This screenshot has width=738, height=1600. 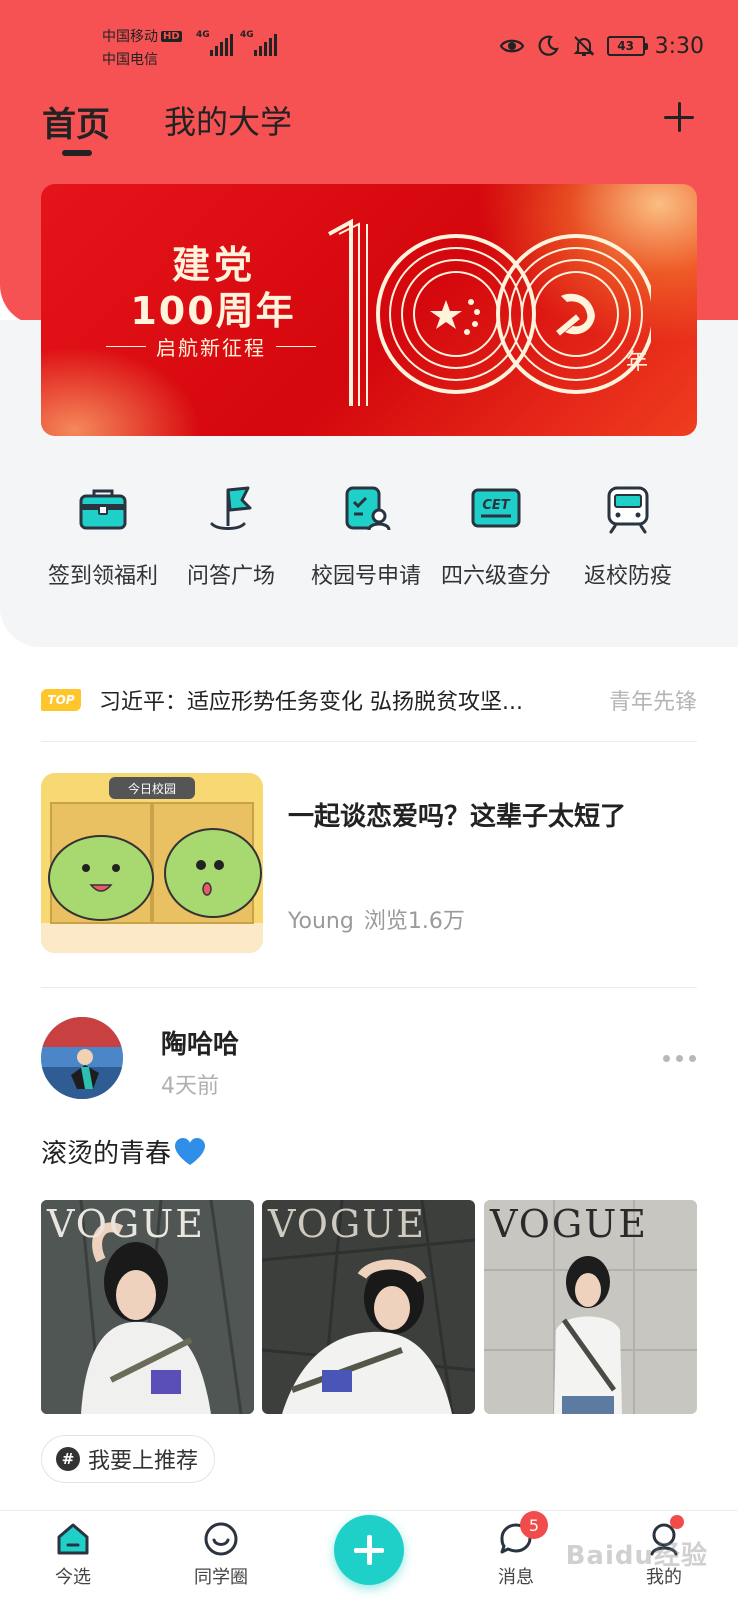 I want to click on banner: 建党 100周年 启航新征程 100 年, so click(x=369, y=310).